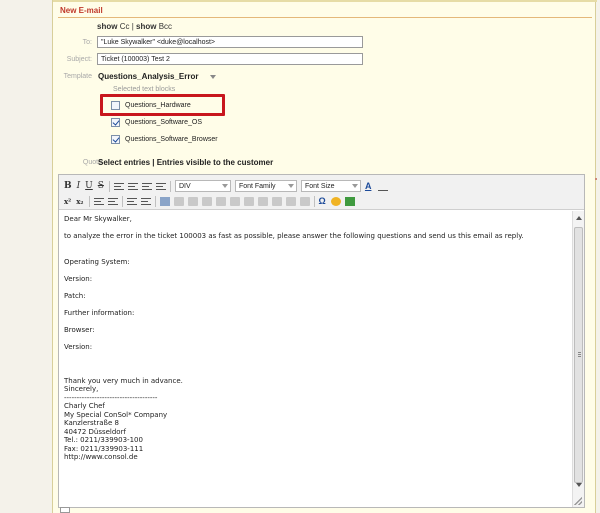 The height and width of the screenshot is (513, 600). Describe the element at coordinates (276, 201) in the screenshot. I see `delete-row-icon` at that location.